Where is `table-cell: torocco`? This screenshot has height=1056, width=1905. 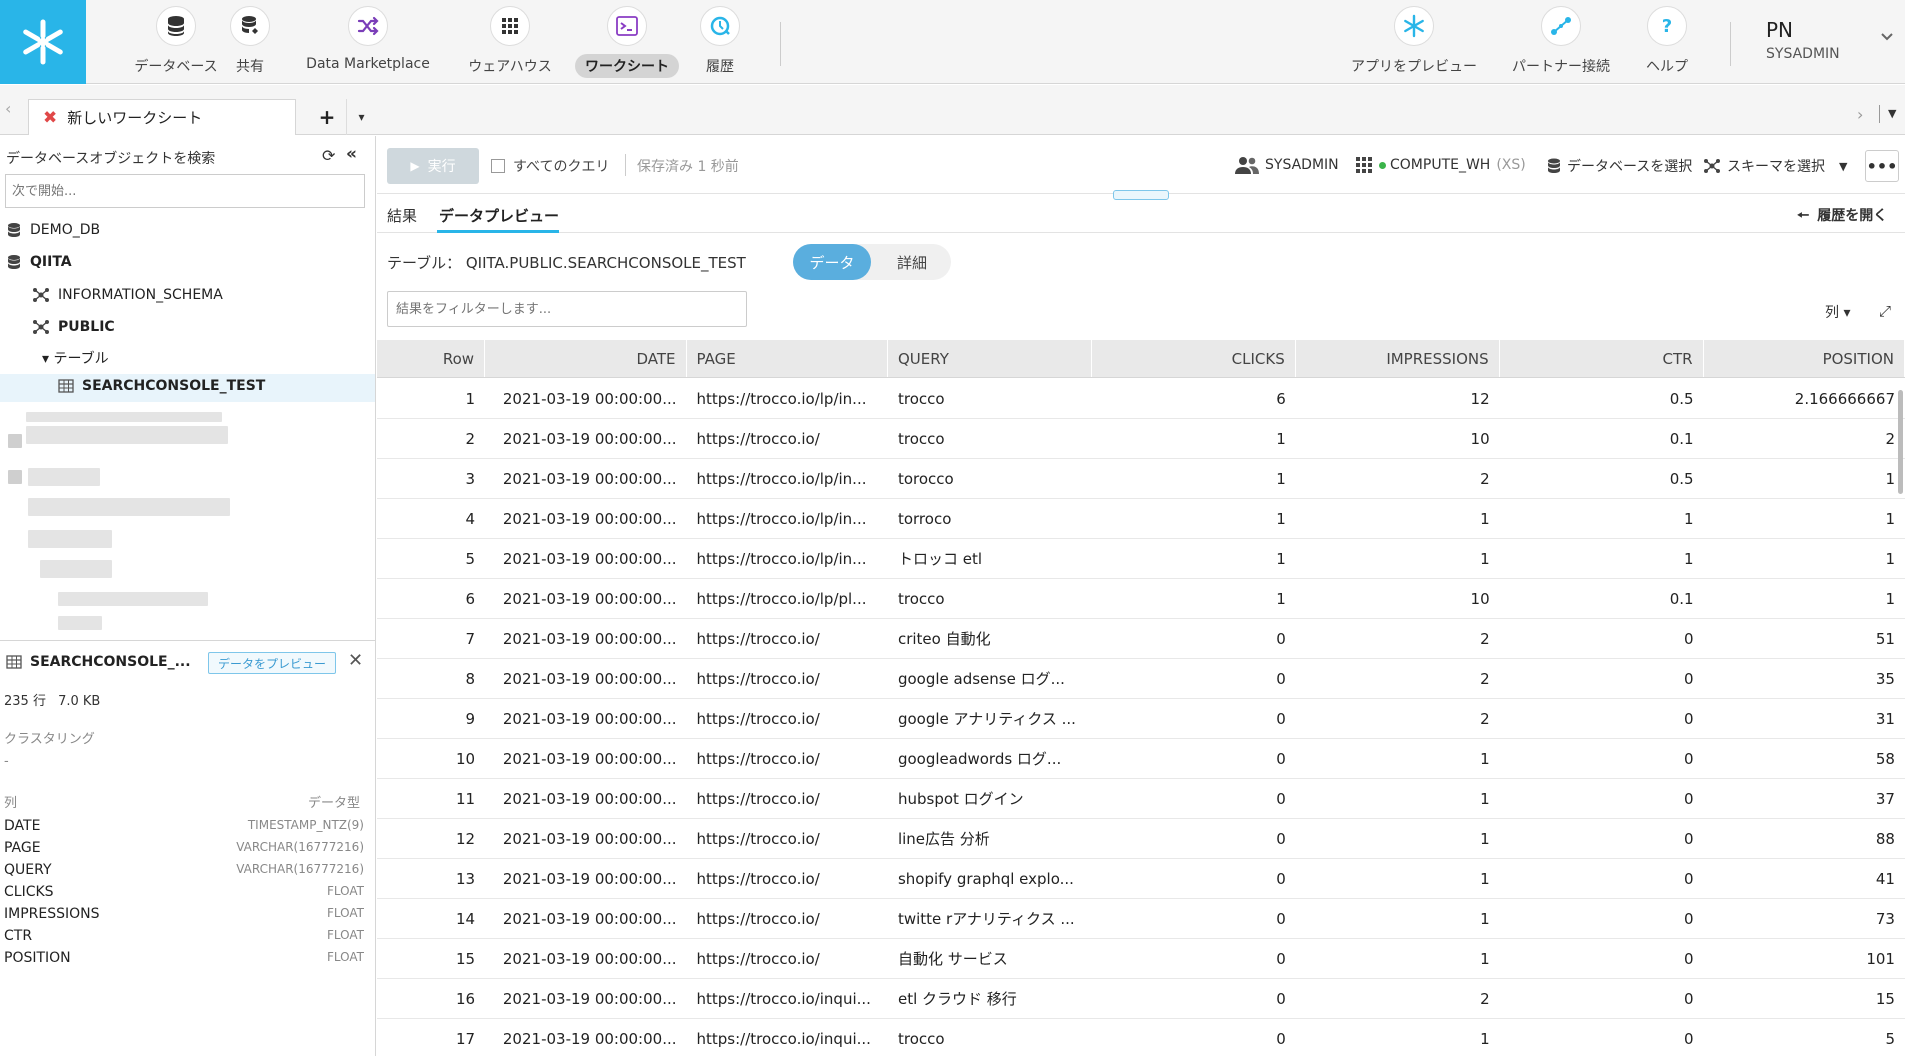
table-cell: torocco is located at coordinates (990, 478).